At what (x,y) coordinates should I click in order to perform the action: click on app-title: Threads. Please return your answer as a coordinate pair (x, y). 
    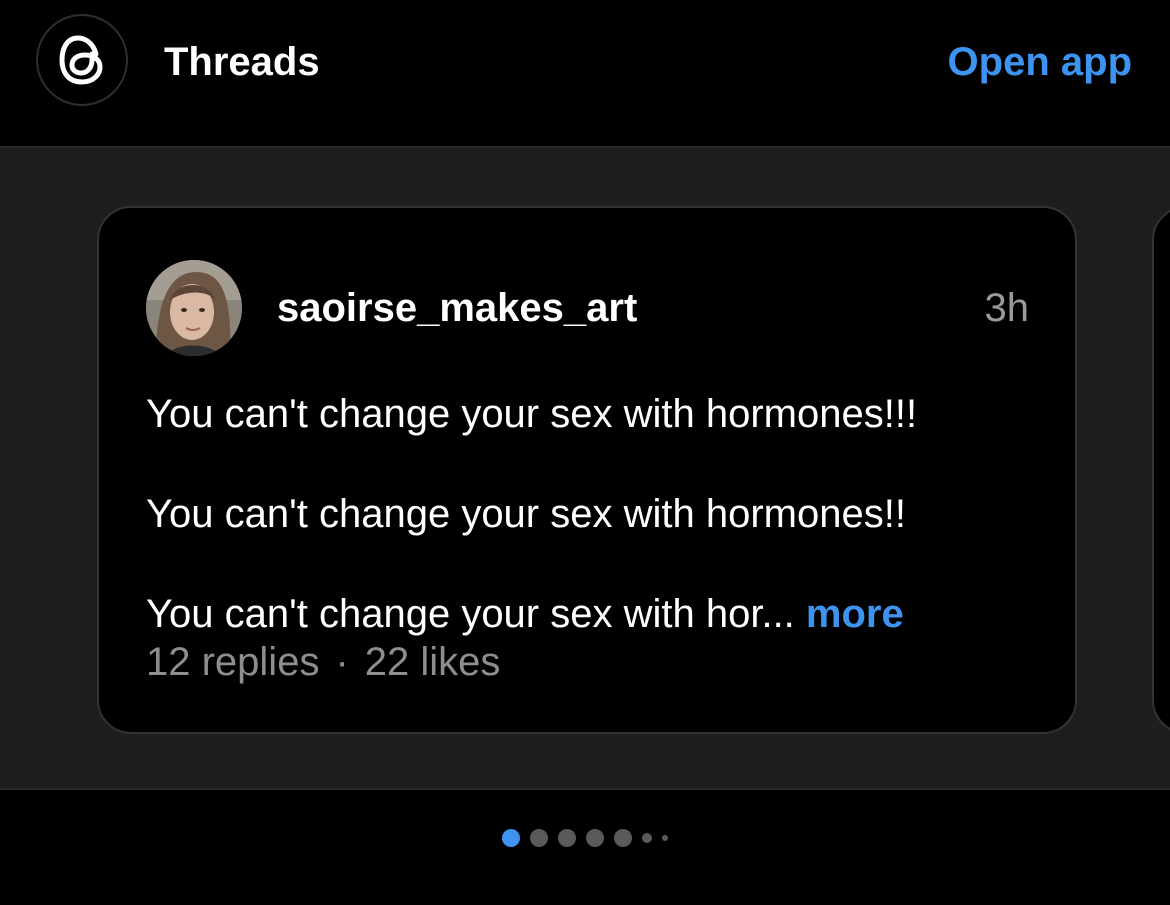
    Looking at the image, I should click on (242, 62).